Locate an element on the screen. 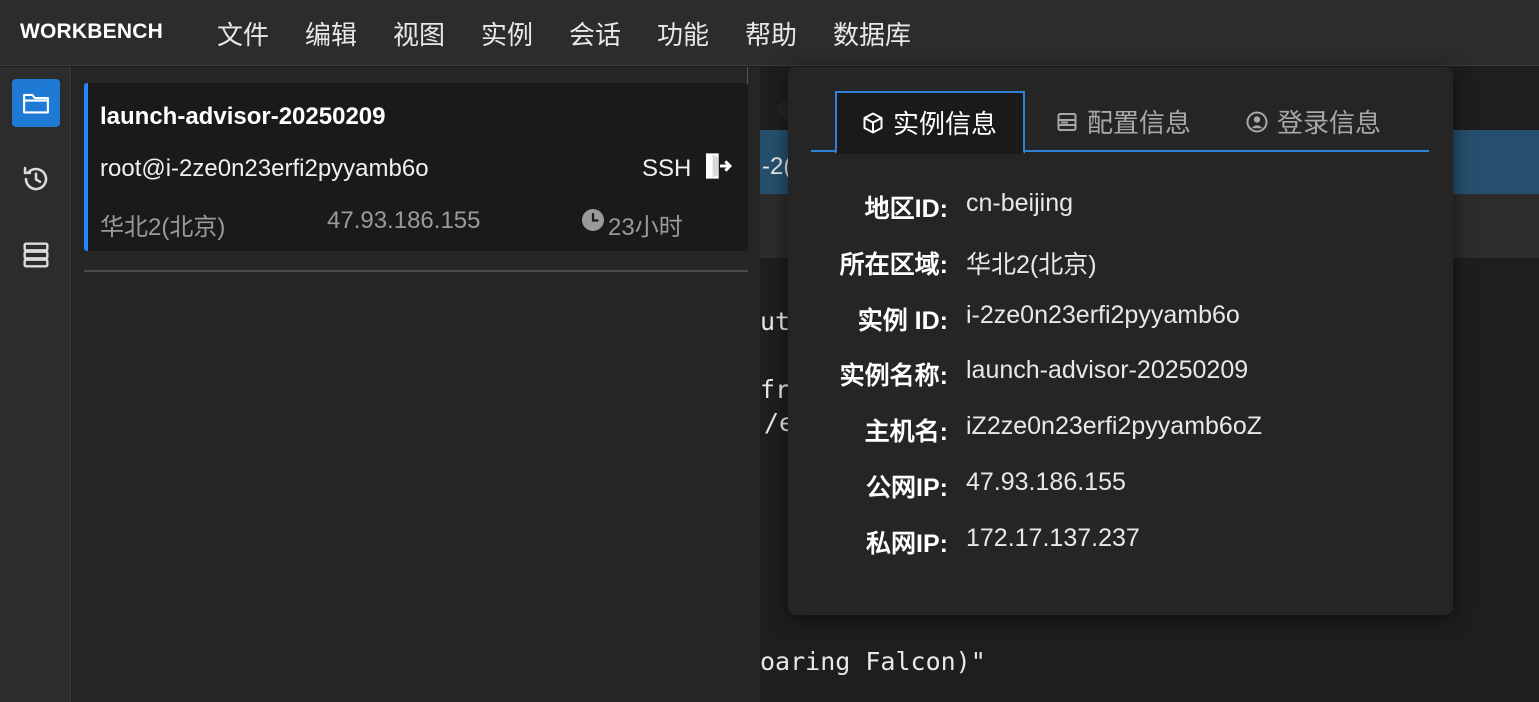 This screenshot has height=702, width=1539. menu-instance: 实例 is located at coordinates (507, 33).